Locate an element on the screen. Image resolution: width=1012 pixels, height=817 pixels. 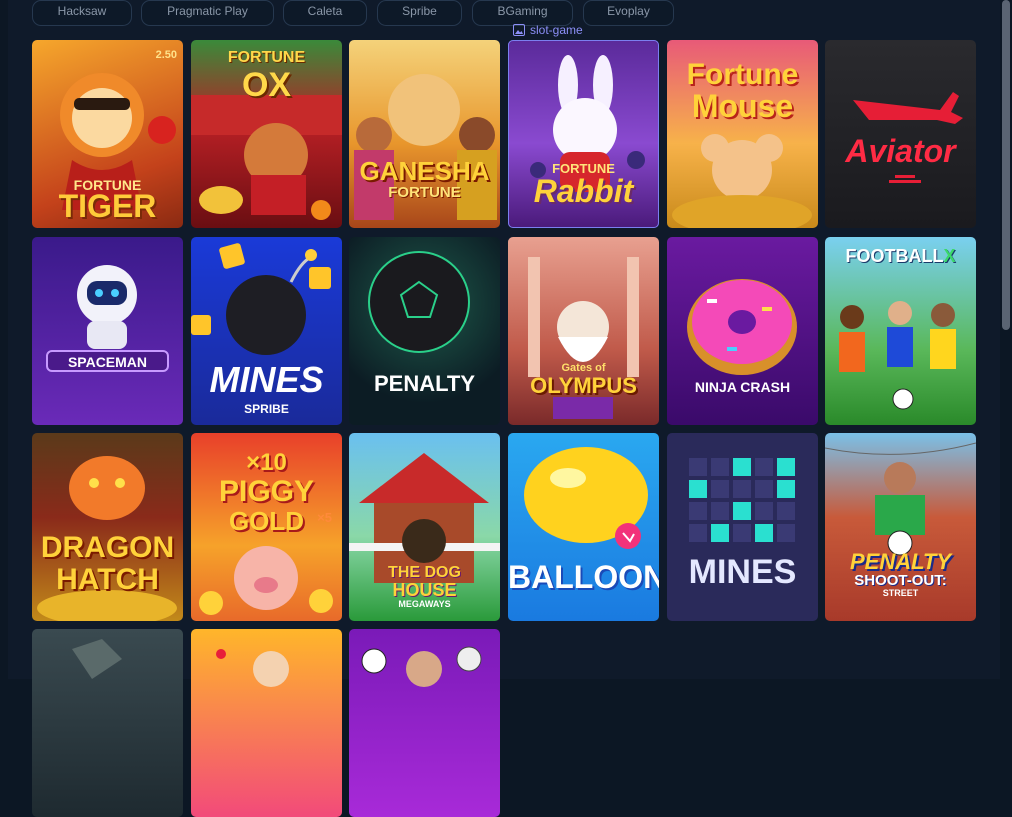
game-tile-ninja-crash: NINJA CRASH is located at coordinates (742, 331).